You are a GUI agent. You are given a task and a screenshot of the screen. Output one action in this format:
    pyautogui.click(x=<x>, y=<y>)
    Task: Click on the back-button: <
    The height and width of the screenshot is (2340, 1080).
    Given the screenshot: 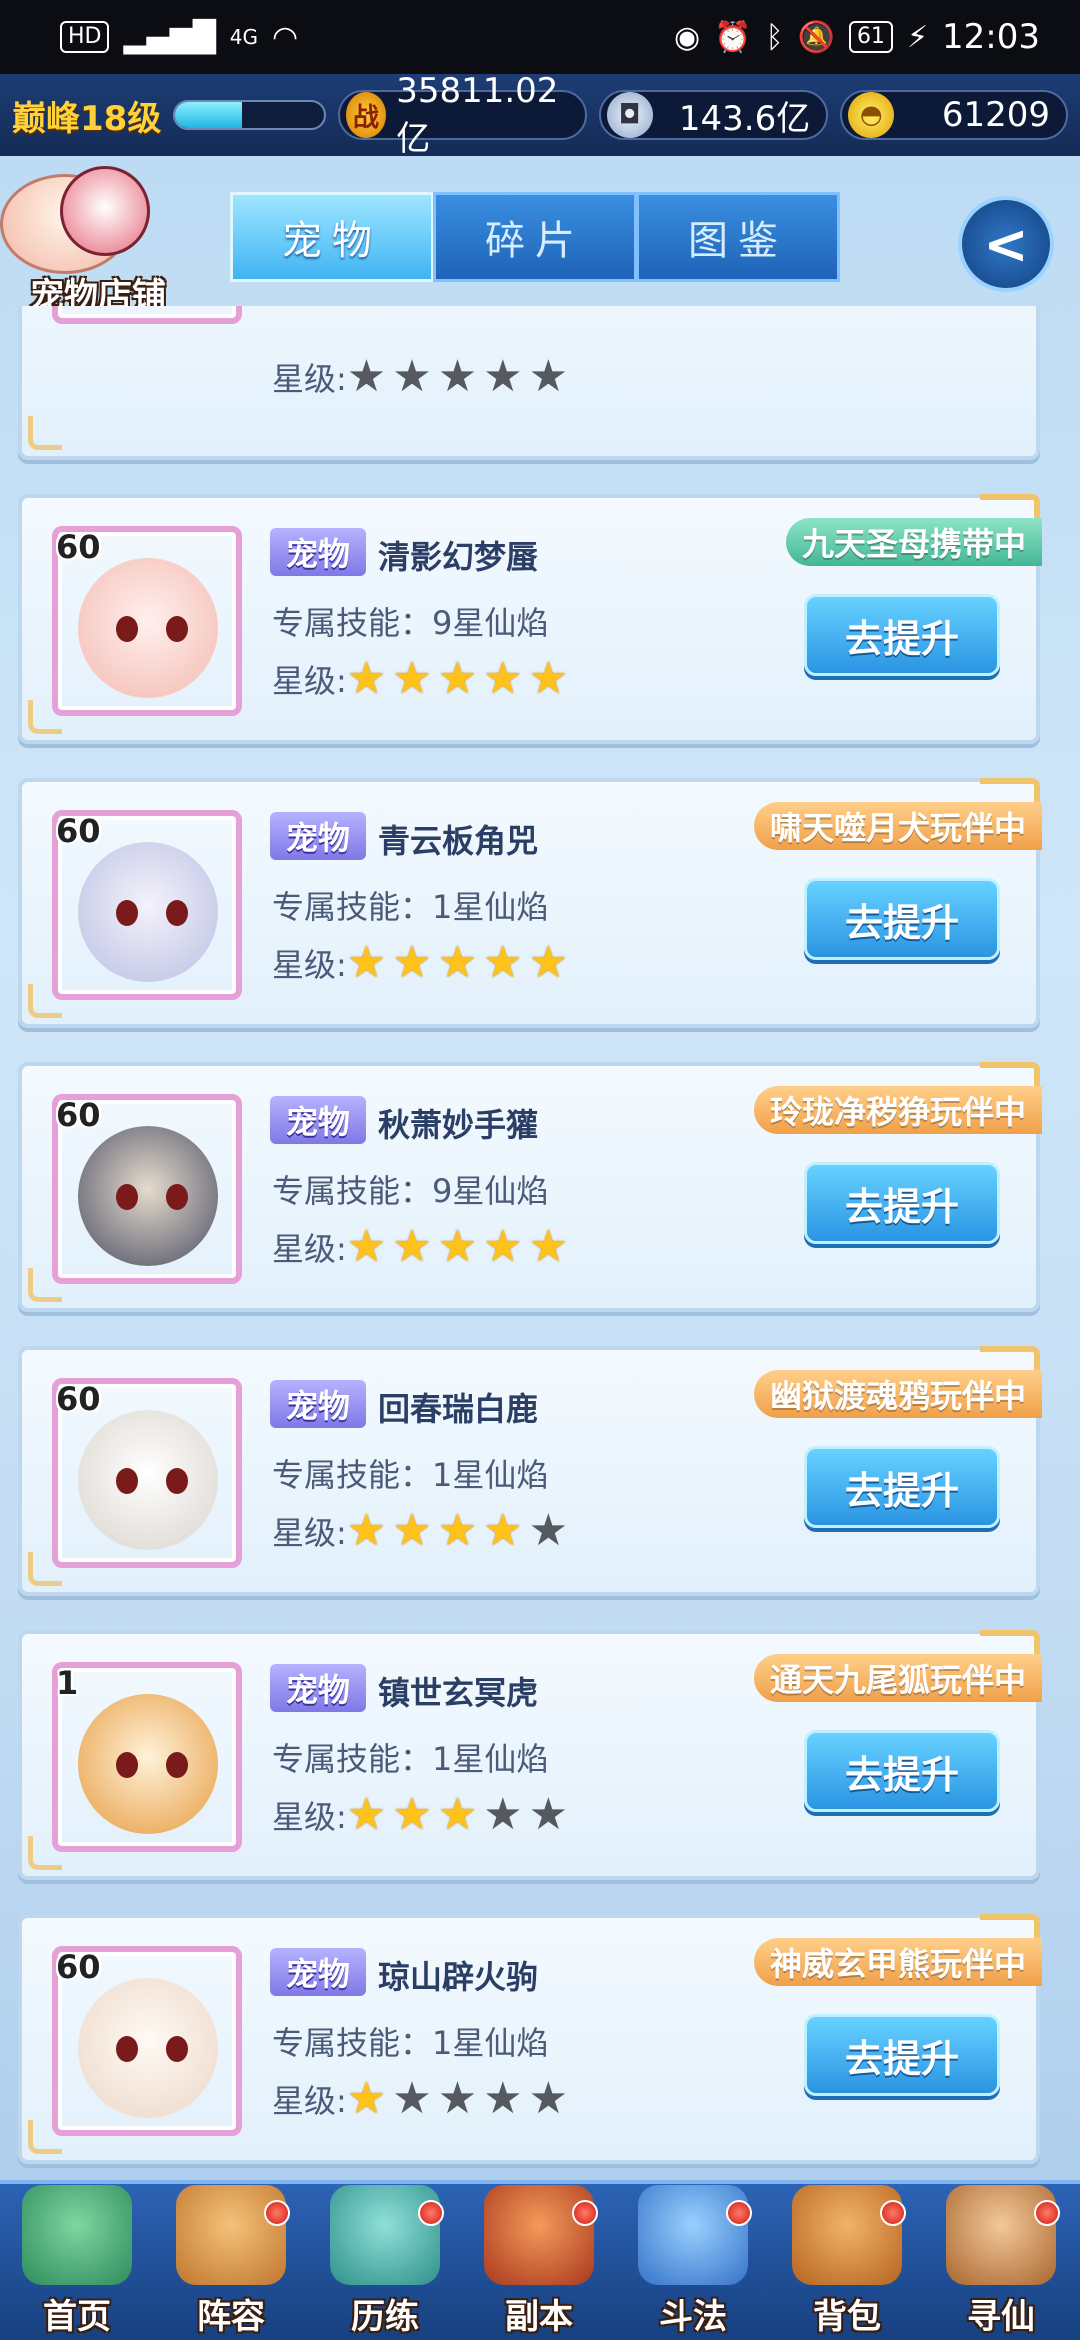 What is the action you would take?
    pyautogui.click(x=1006, y=244)
    